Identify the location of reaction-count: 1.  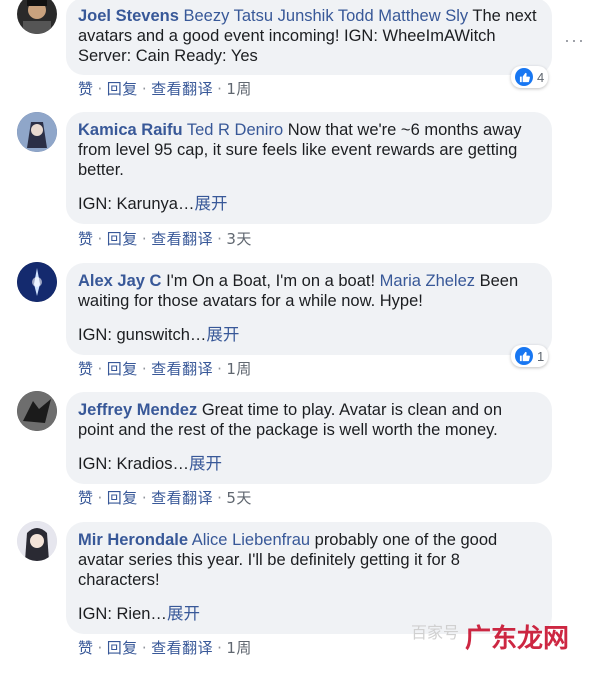
(530, 356).